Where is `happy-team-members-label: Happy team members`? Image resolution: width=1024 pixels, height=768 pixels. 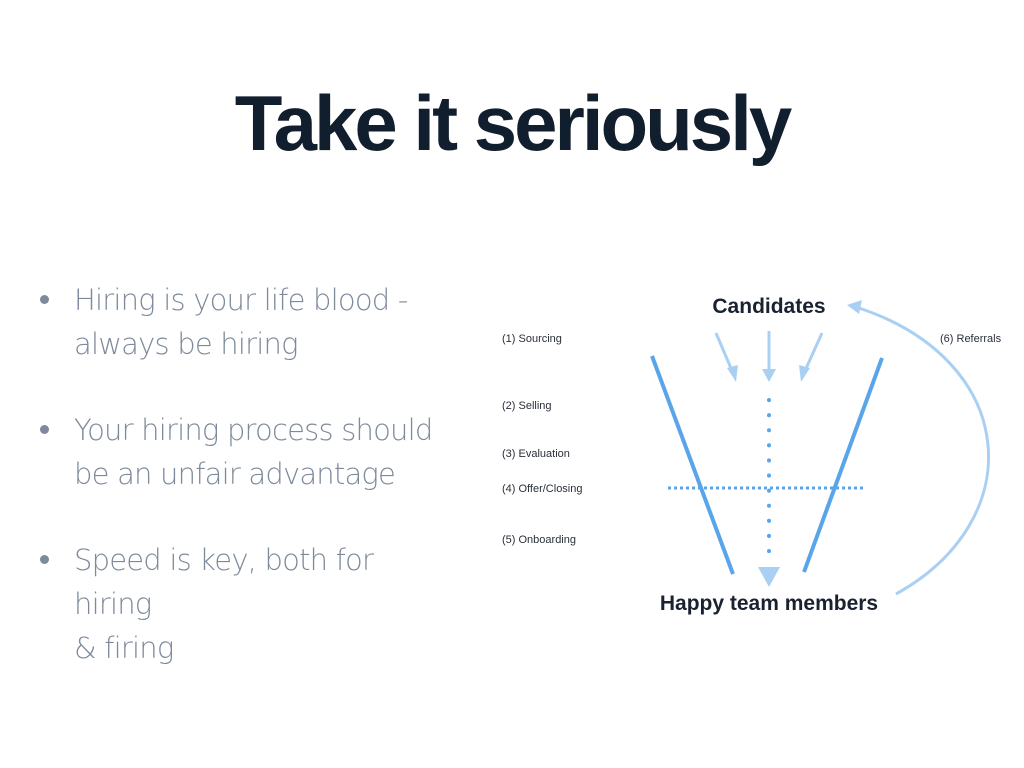
happy-team-members-label: Happy team members is located at coordinates (769, 603).